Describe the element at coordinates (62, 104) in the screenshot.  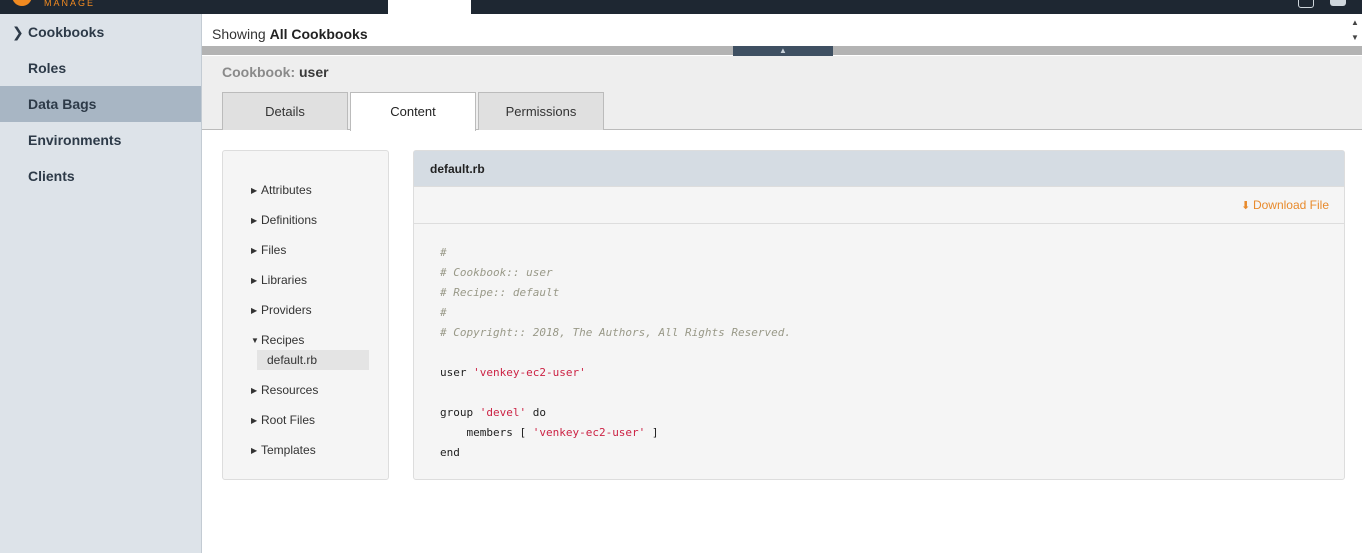
I see `sidebar-item-label: Data Bags` at that location.